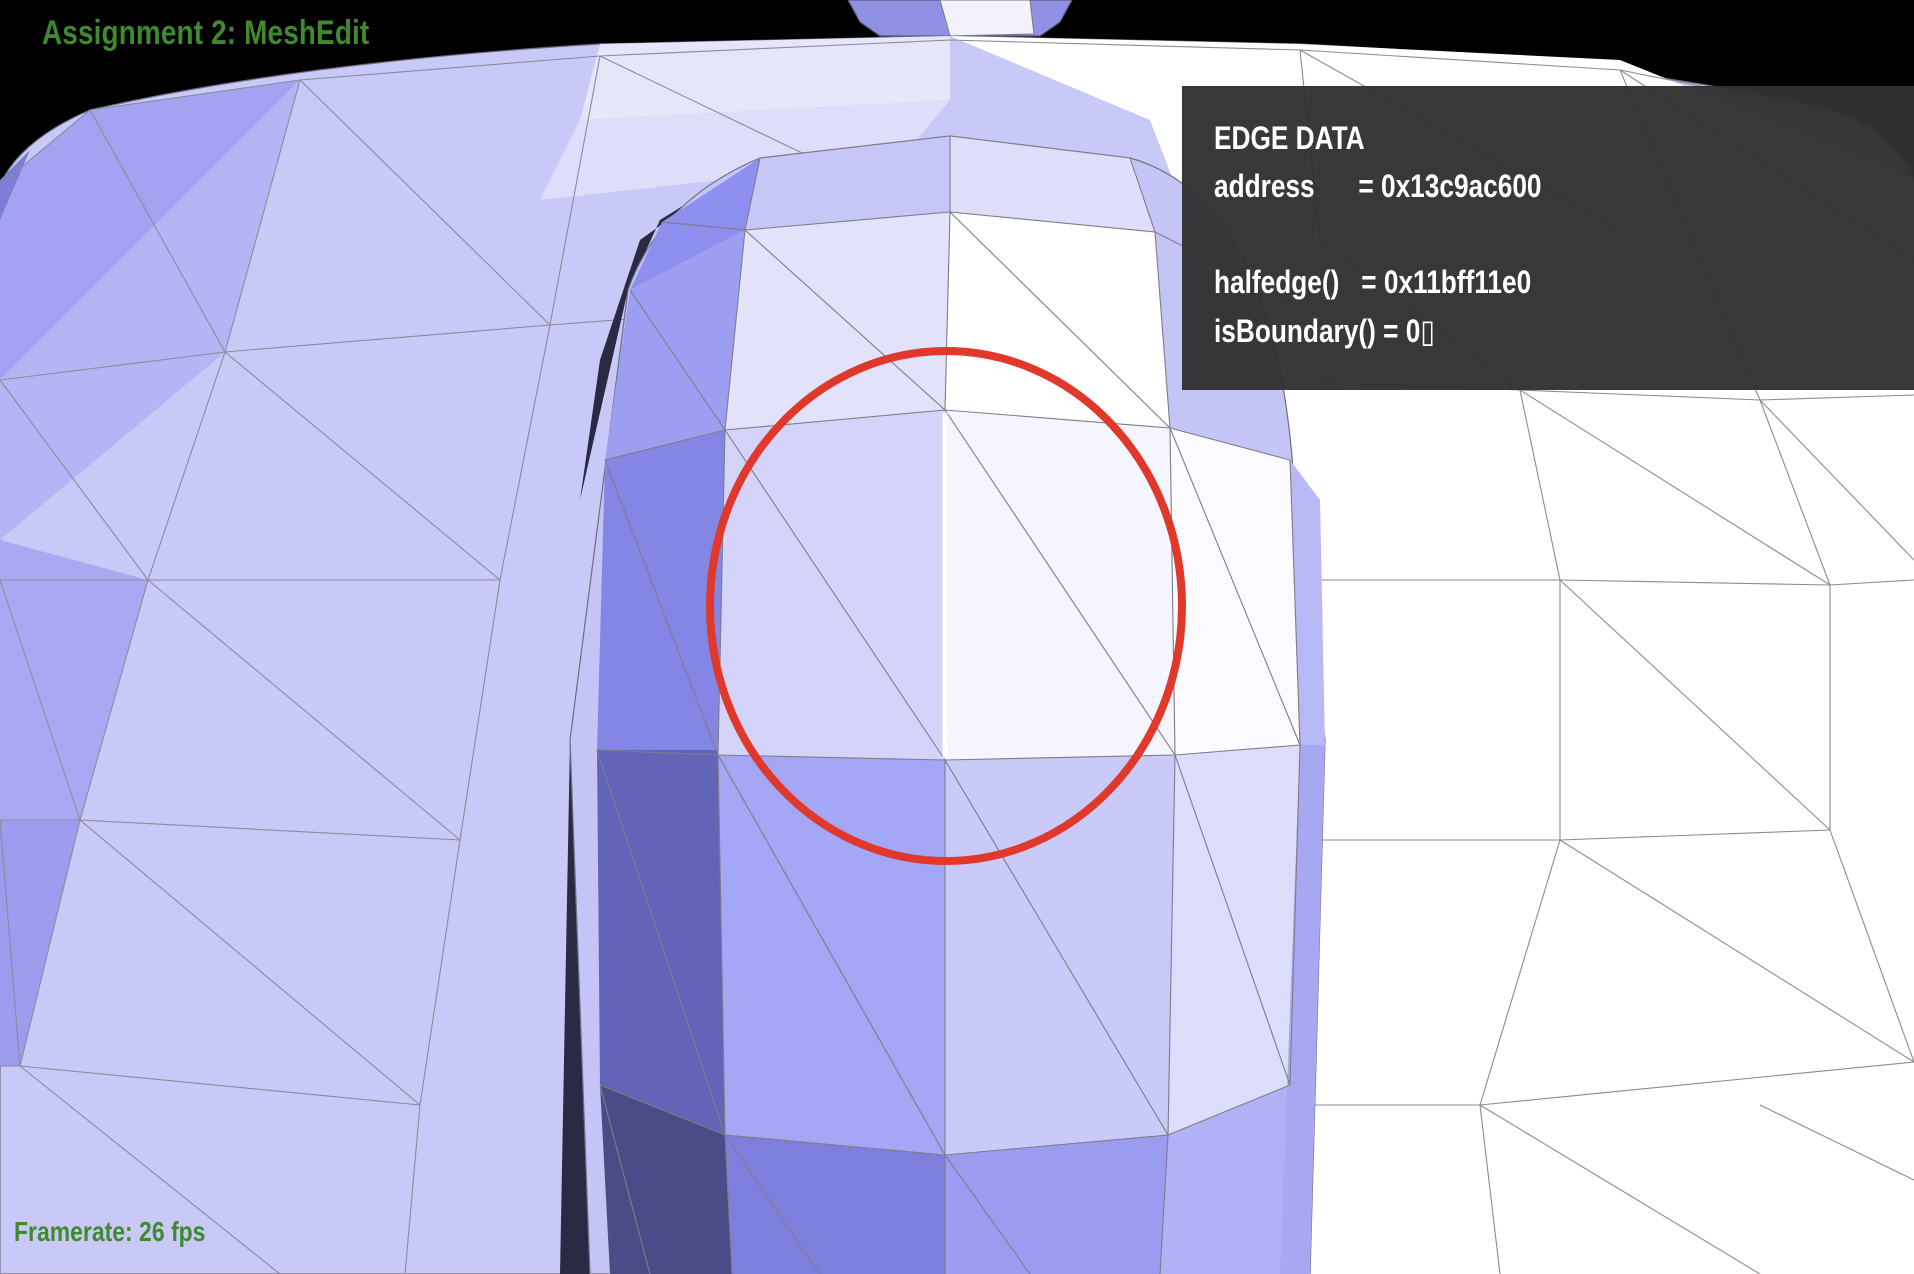 Image resolution: width=1914 pixels, height=1274 pixels. Describe the element at coordinates (1289, 138) in the screenshot. I see `edge-data-heading: EDGE DATA` at that location.